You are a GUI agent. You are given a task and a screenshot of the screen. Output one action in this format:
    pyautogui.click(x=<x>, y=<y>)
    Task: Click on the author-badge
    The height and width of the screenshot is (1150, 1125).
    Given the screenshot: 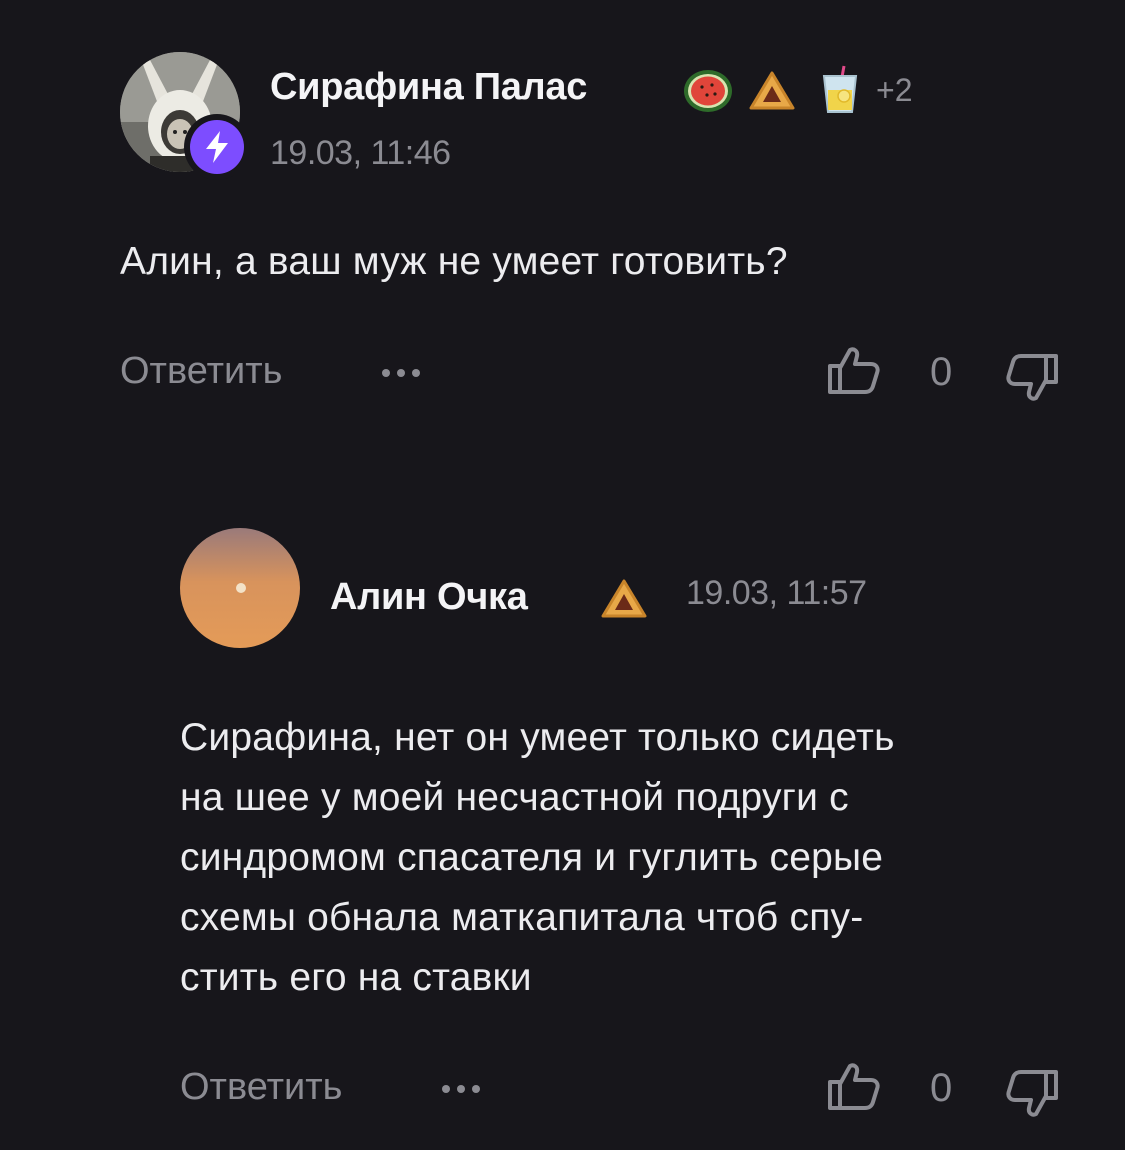 What is the action you would take?
    pyautogui.click(x=217, y=147)
    